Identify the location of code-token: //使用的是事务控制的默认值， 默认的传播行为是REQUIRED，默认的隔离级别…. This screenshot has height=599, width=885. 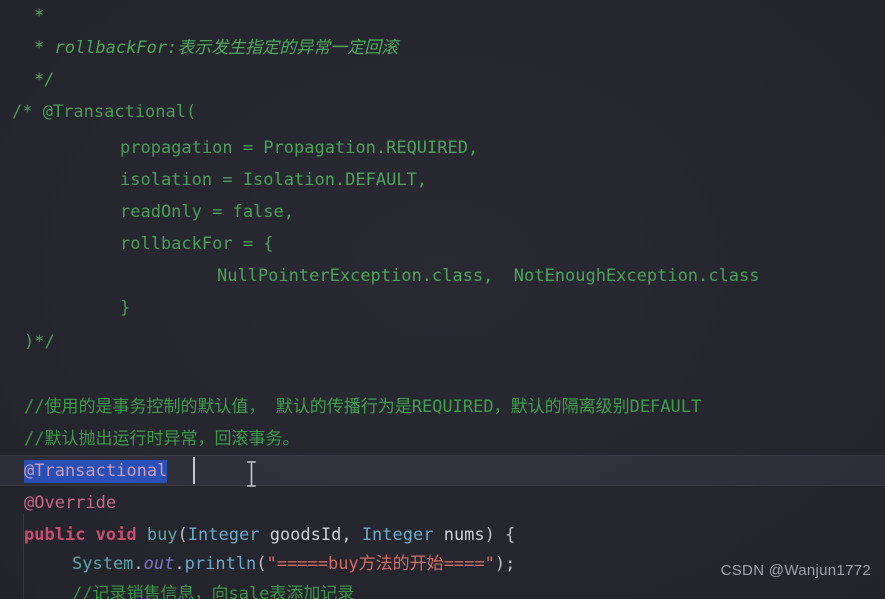
(363, 407).